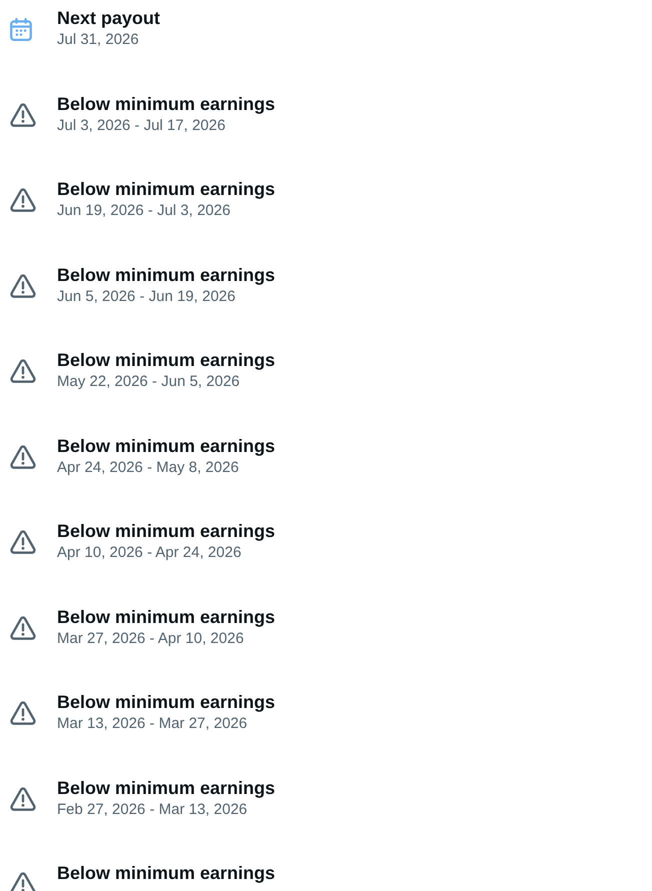 This screenshot has width=652, height=891. Describe the element at coordinates (144, 211) in the screenshot. I see `payout-date: Jun 19, 2026 - Jul 3, 2026` at that location.